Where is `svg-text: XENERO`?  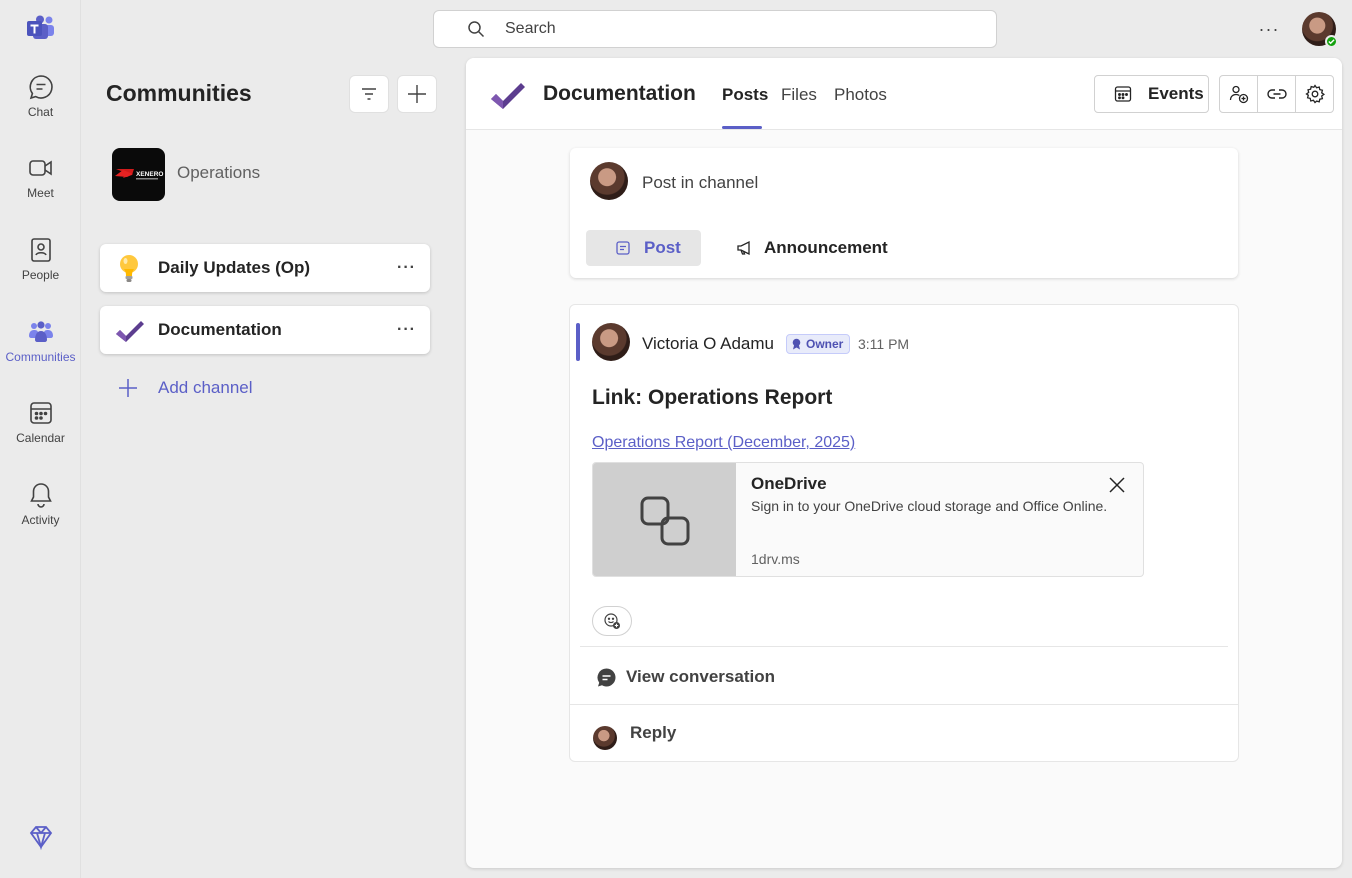
svg-text: XENERO is located at coordinates (149, 174).